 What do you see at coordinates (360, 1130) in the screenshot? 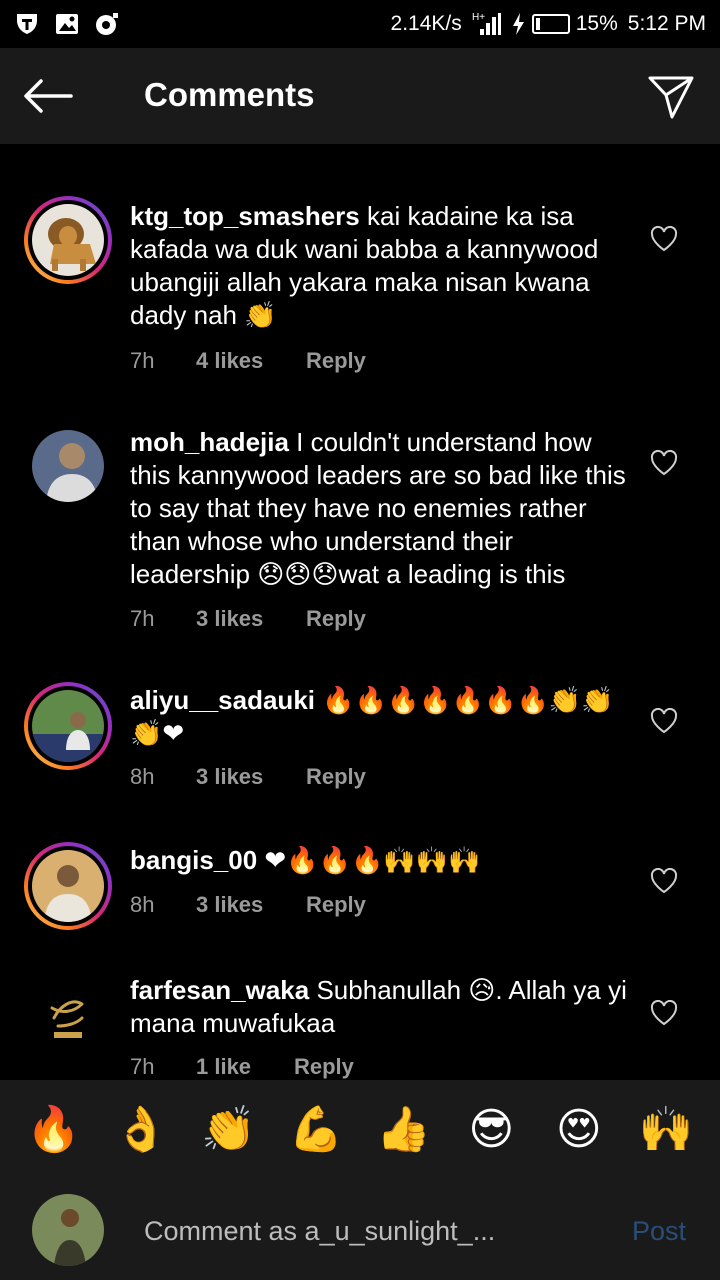
I see `emoji-reaction-bar: 🔥 👌 👏 💪 👍 😎 😍 🙌` at bounding box center [360, 1130].